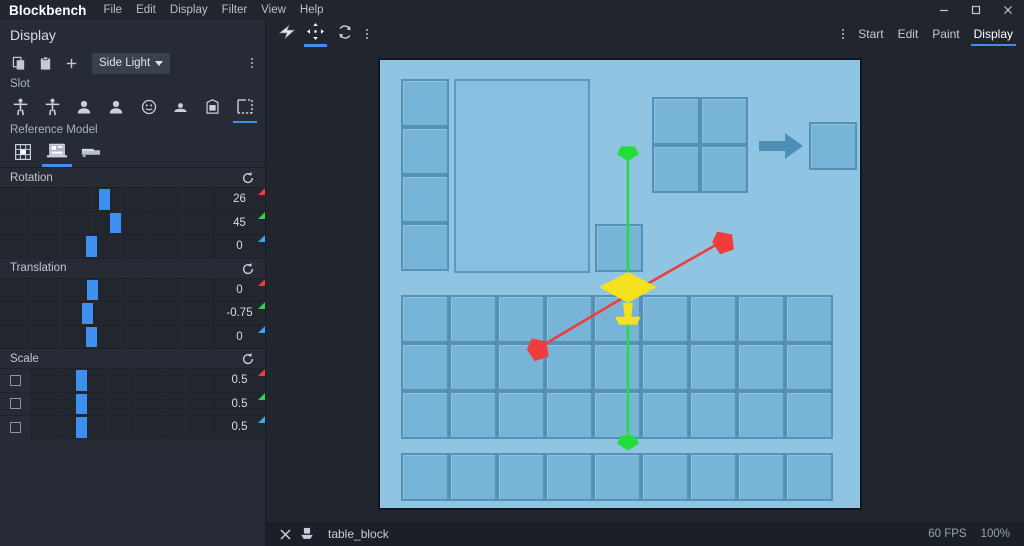 Image resolution: width=1024 pixels, height=546 pixels. Describe the element at coordinates (248, 269) in the screenshot. I see `reset-translation-icon` at that location.